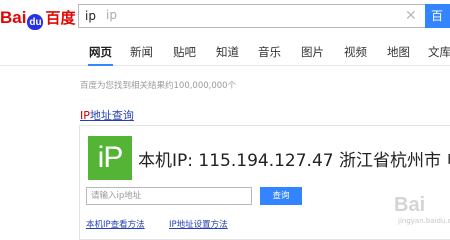  What do you see at coordinates (355, 52) in the screenshot?
I see `tab-video: 视频` at bounding box center [355, 52].